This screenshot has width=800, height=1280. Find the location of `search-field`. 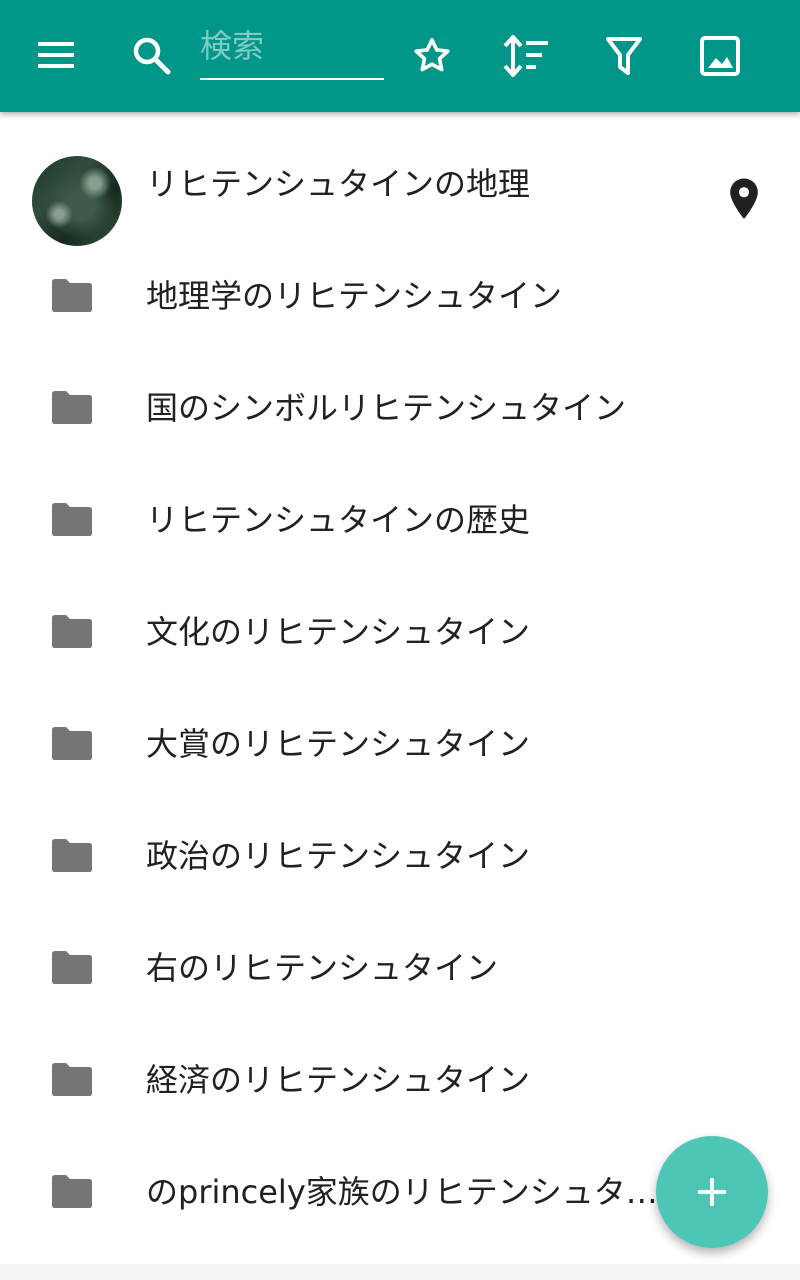

search-field is located at coordinates (292, 53).